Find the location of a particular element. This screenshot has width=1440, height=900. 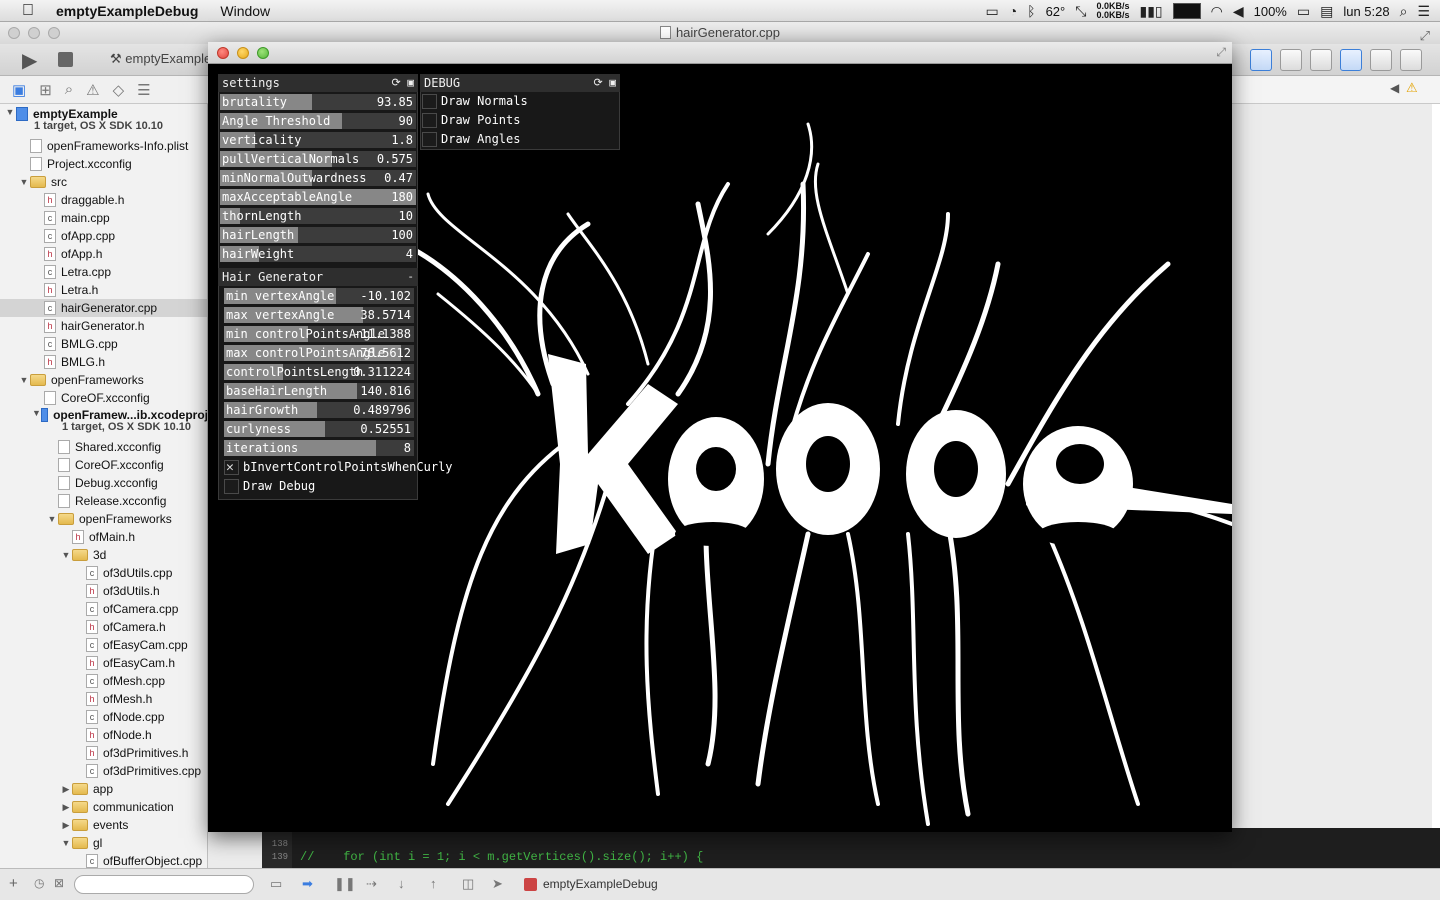

menu-window: Window is located at coordinates (245, 11).